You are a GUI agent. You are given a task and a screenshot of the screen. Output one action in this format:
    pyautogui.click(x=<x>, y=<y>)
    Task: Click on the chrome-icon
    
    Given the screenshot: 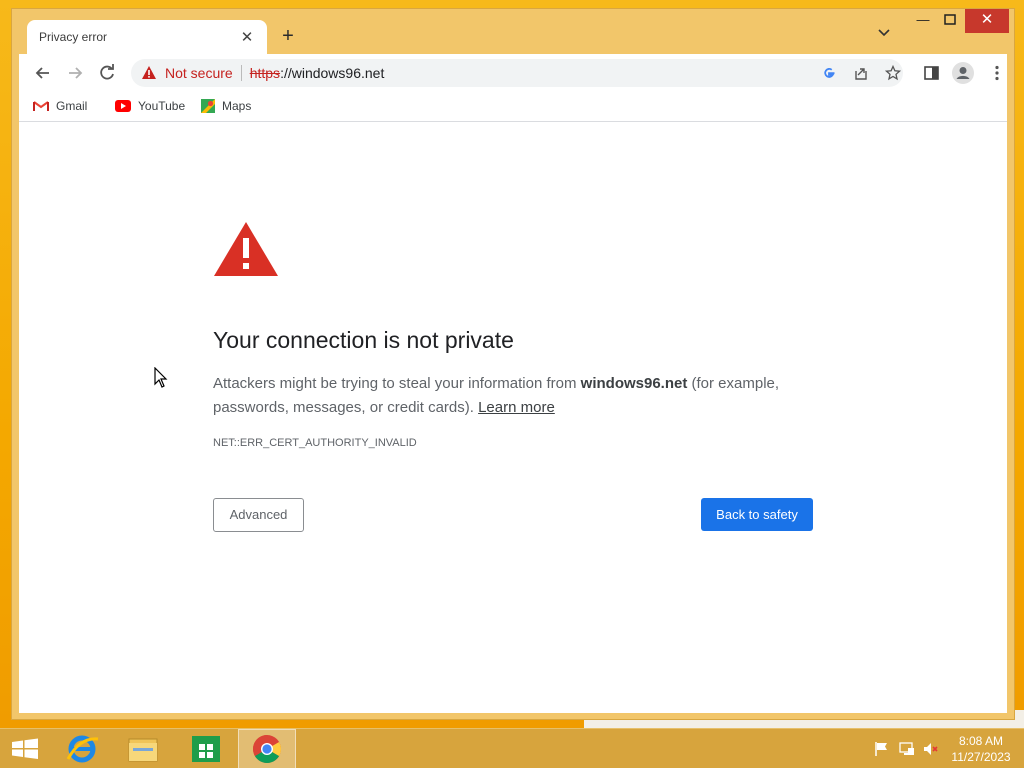 What is the action you would take?
    pyautogui.click(x=267, y=749)
    